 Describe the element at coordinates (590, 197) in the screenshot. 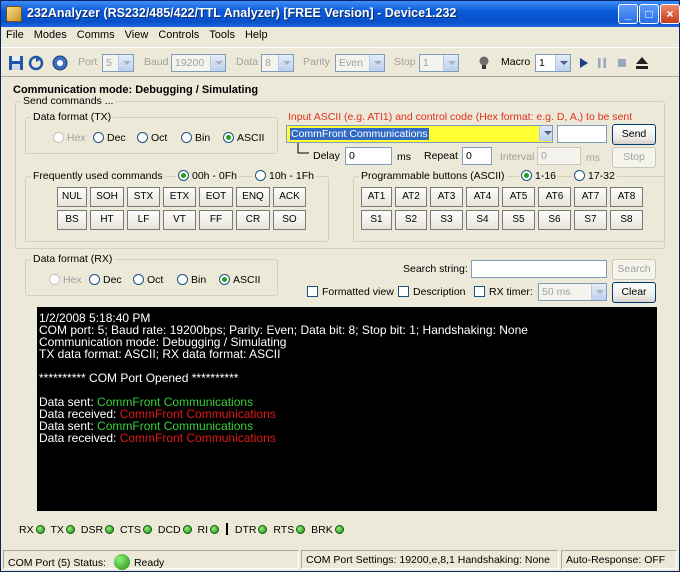

I see `prog-at7: AT7` at that location.